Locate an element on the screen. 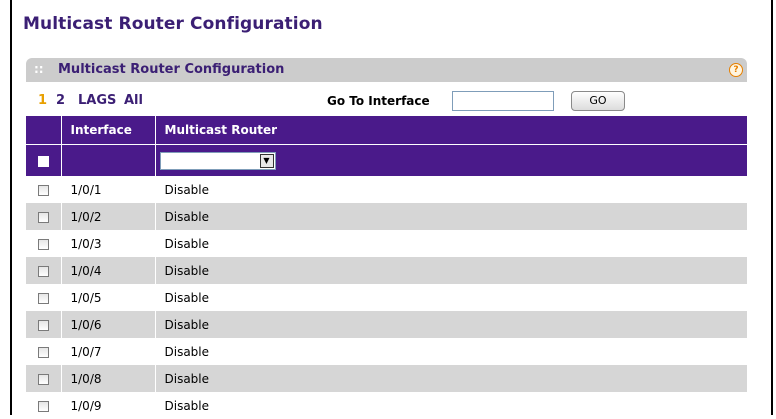  go-button: GO is located at coordinates (598, 101).